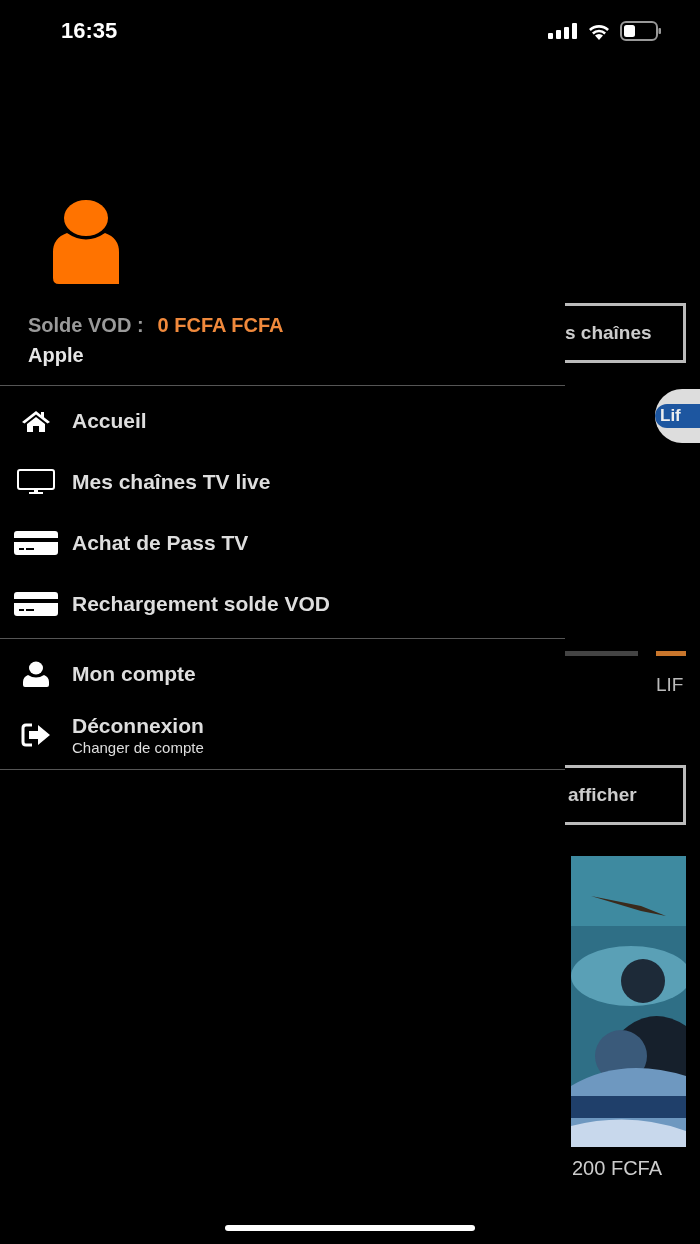 The width and height of the screenshot is (700, 1244). I want to click on monitor-icon, so click(36, 481).